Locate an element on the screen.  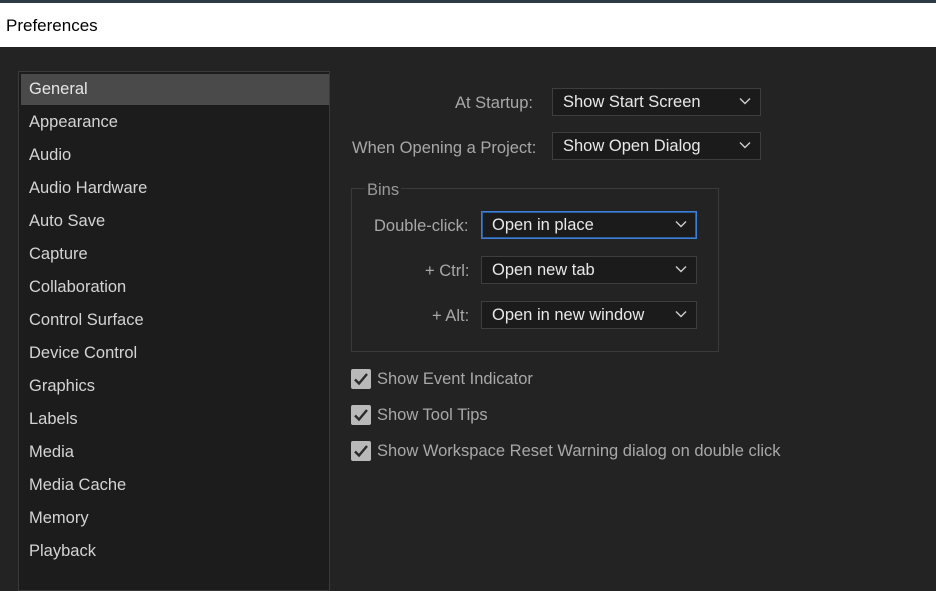
sidebar-item-graphics: Graphics is located at coordinates (175, 386).